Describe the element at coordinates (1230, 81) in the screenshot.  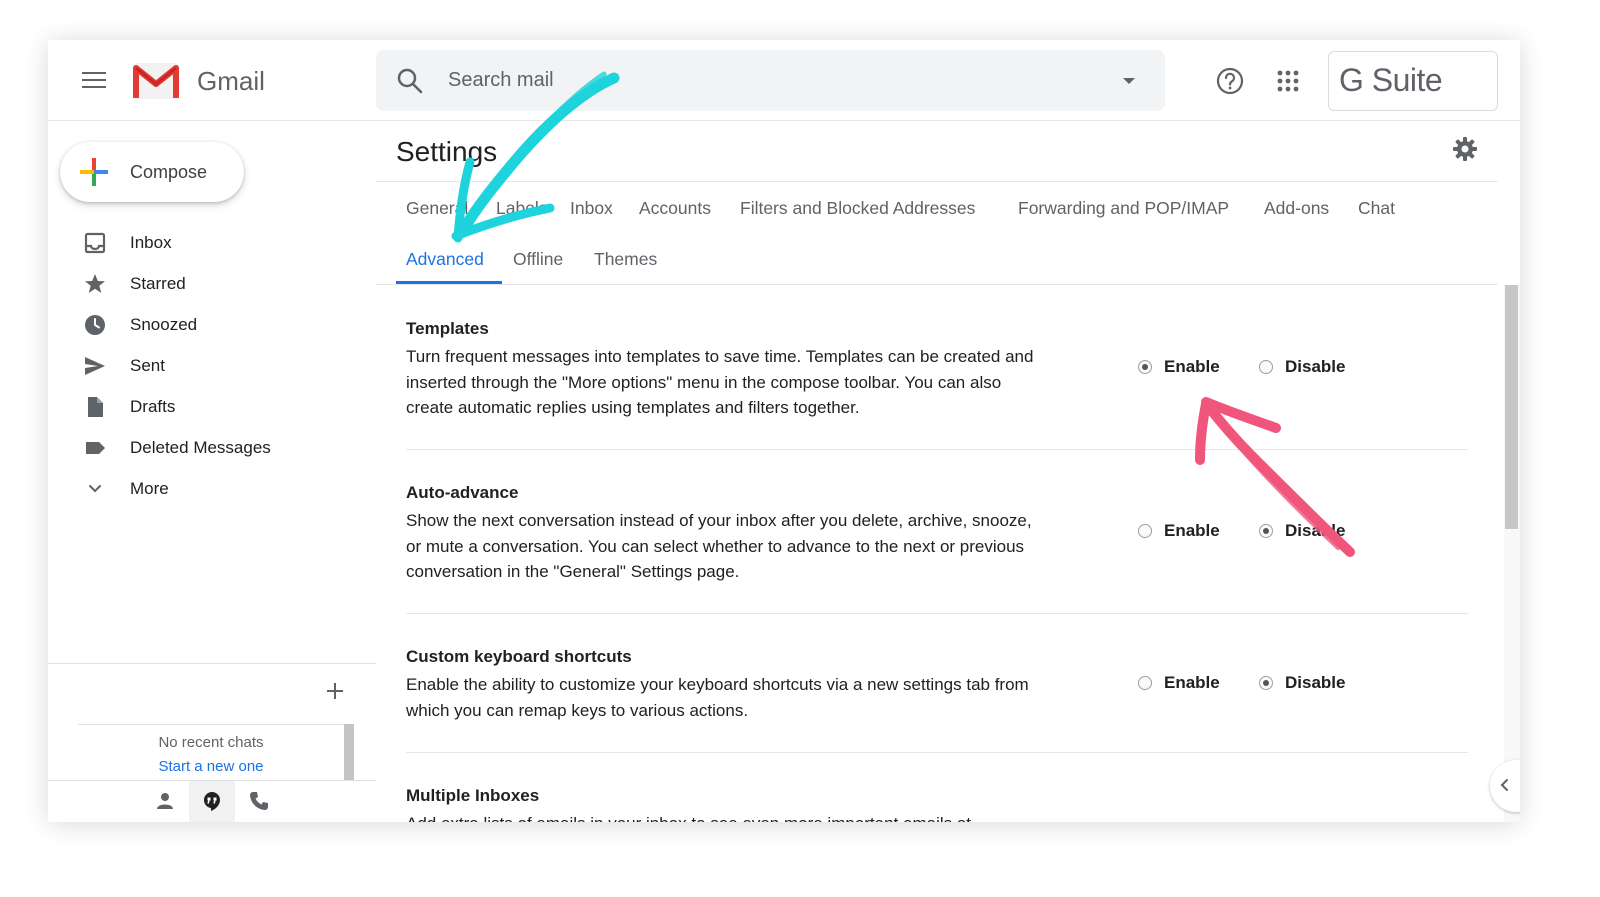
I see `help-icon` at that location.